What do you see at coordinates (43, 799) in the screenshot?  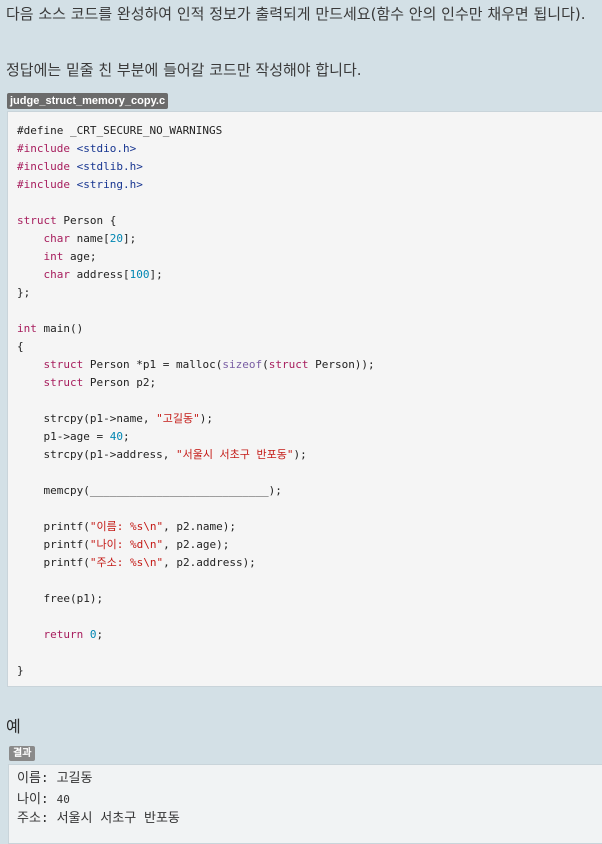 I see `result-line-age: 나이: 40` at bounding box center [43, 799].